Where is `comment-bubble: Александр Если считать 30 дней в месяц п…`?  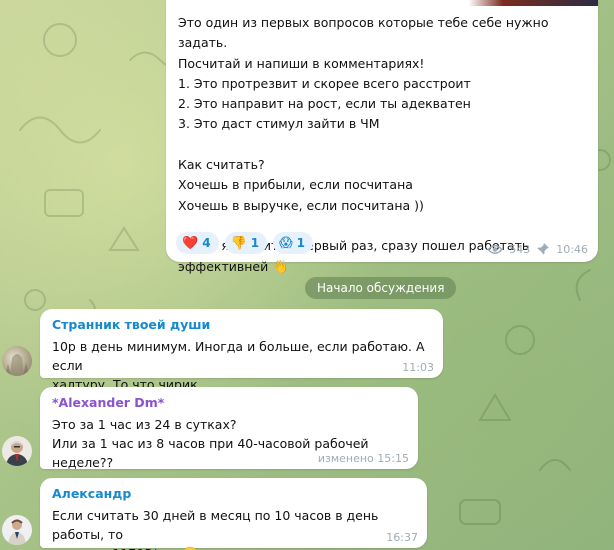
comment-bubble: Александр Если считать 30 дней в месяц п… is located at coordinates (233, 514).